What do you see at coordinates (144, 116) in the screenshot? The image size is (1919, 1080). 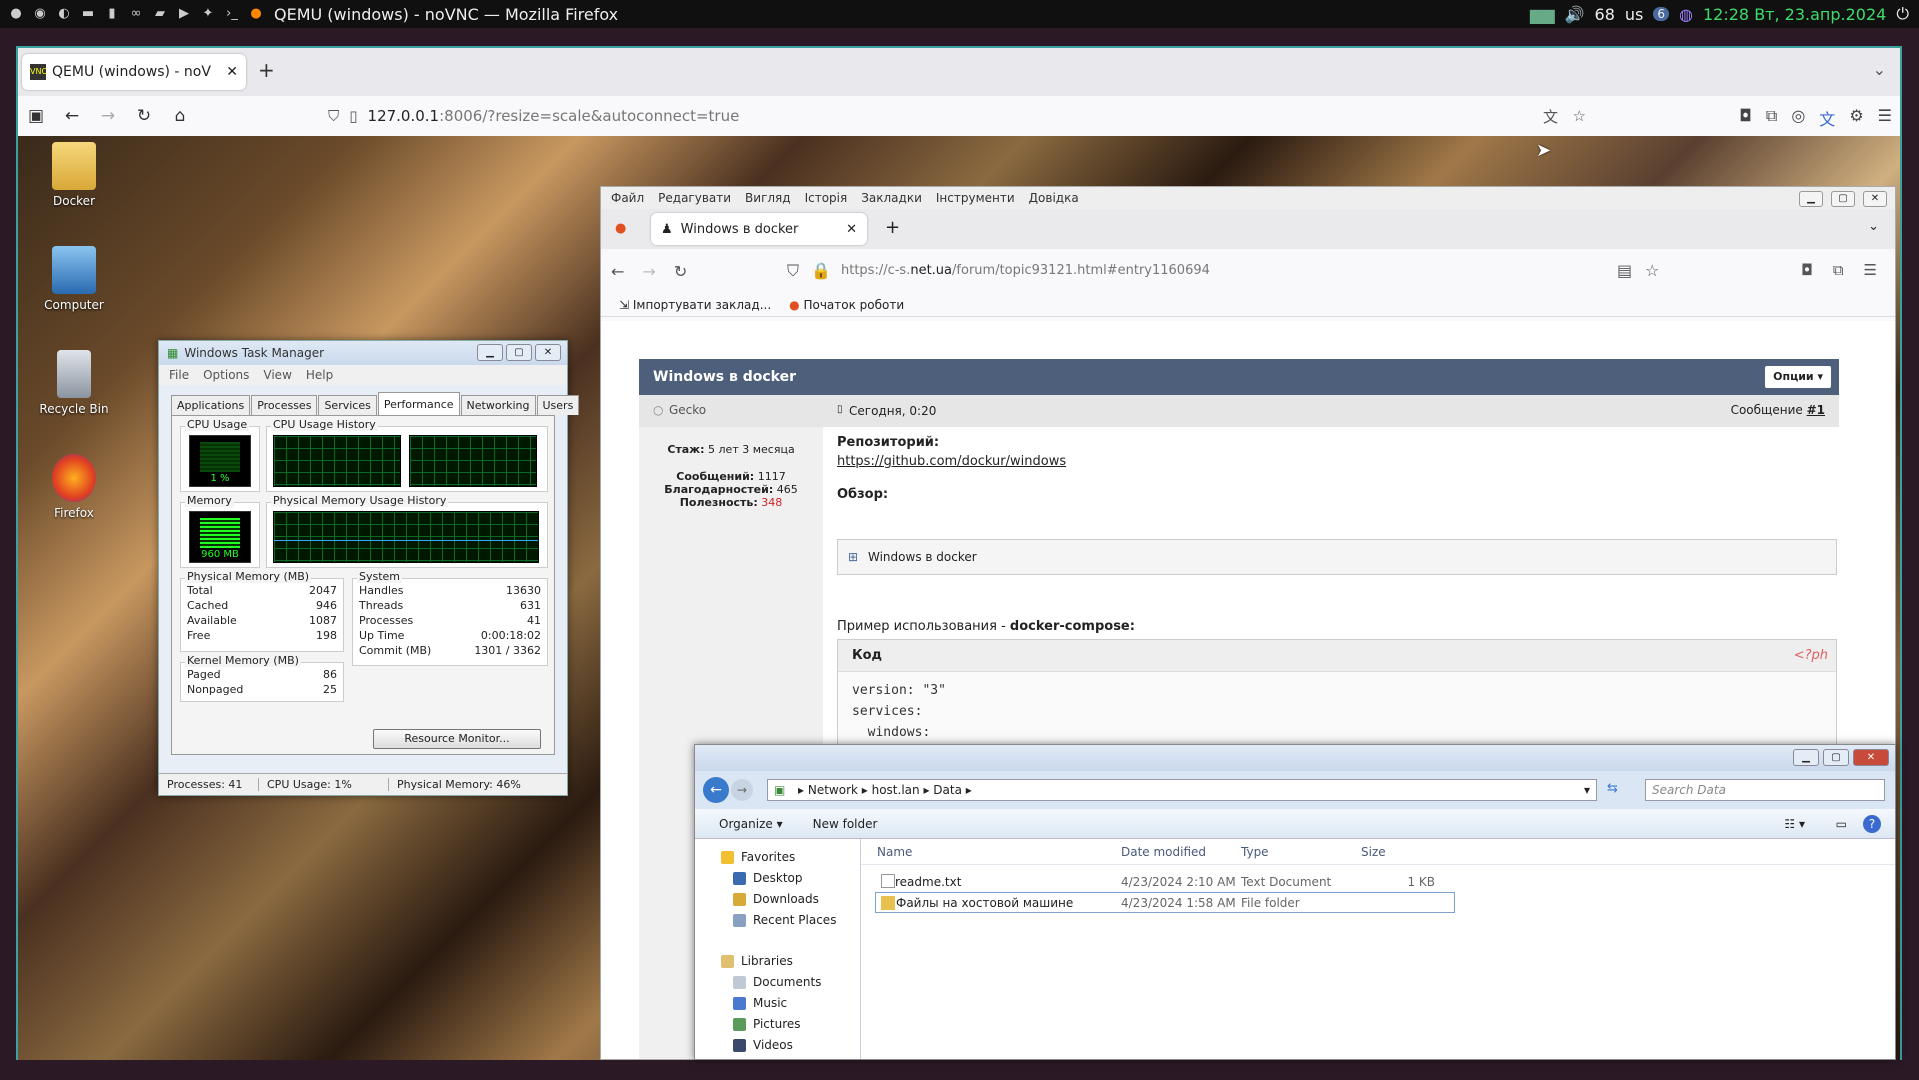 I see `reload-icon: ↻` at bounding box center [144, 116].